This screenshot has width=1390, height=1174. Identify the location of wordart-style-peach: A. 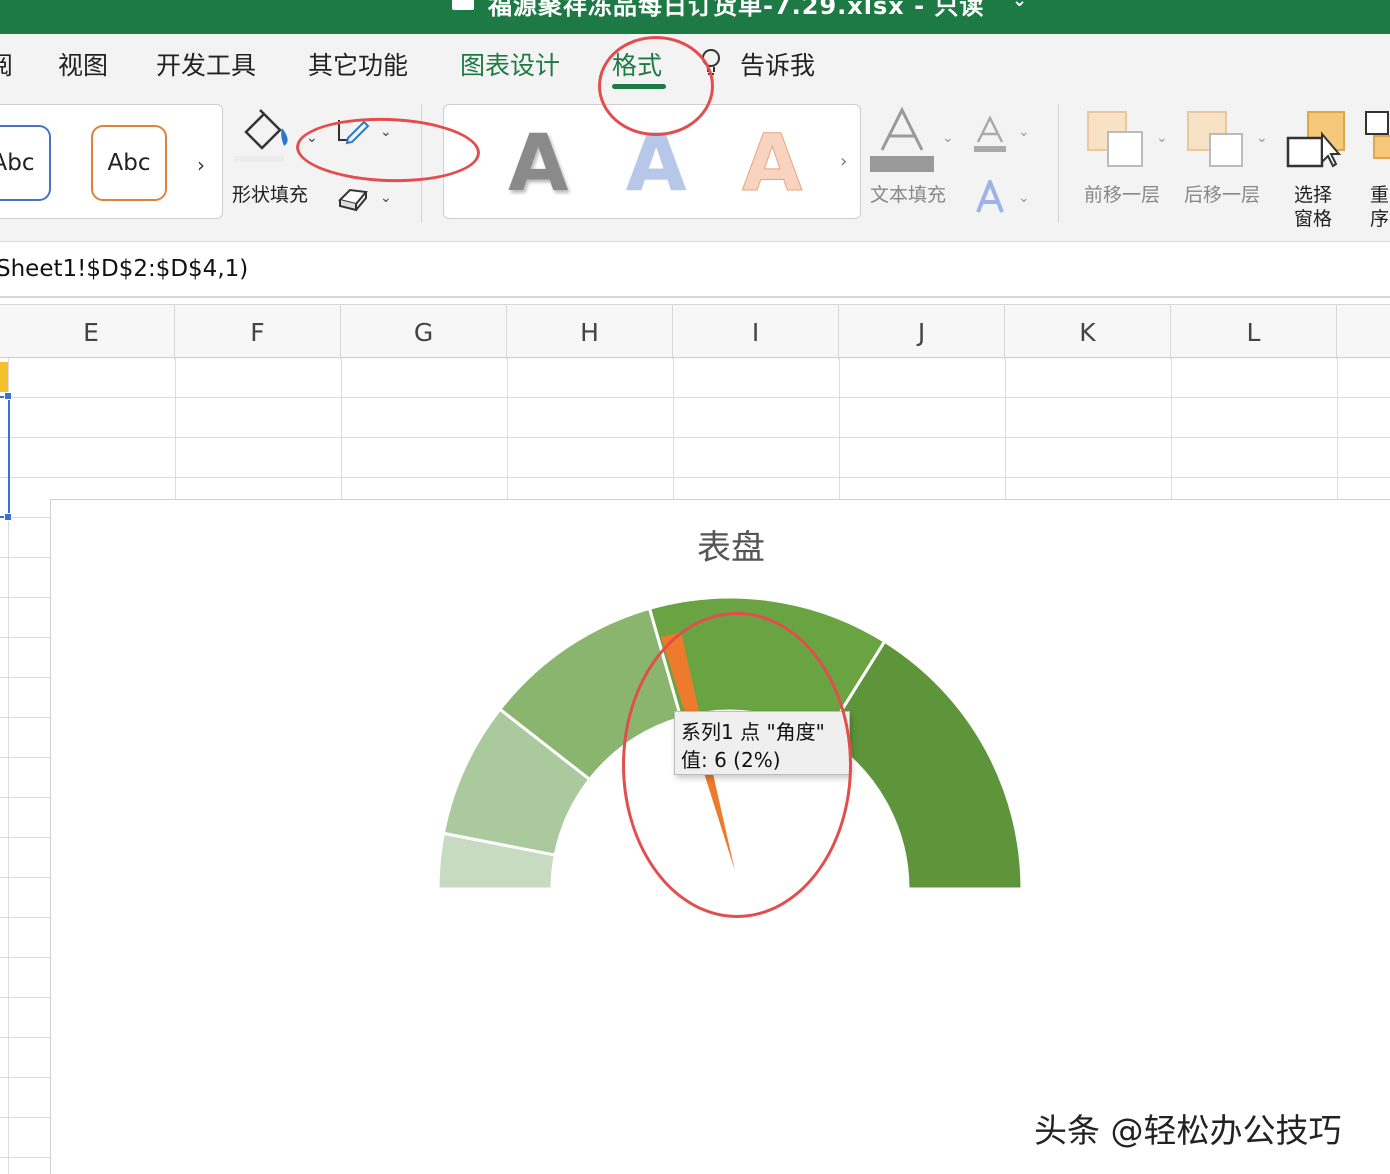
(771, 164).